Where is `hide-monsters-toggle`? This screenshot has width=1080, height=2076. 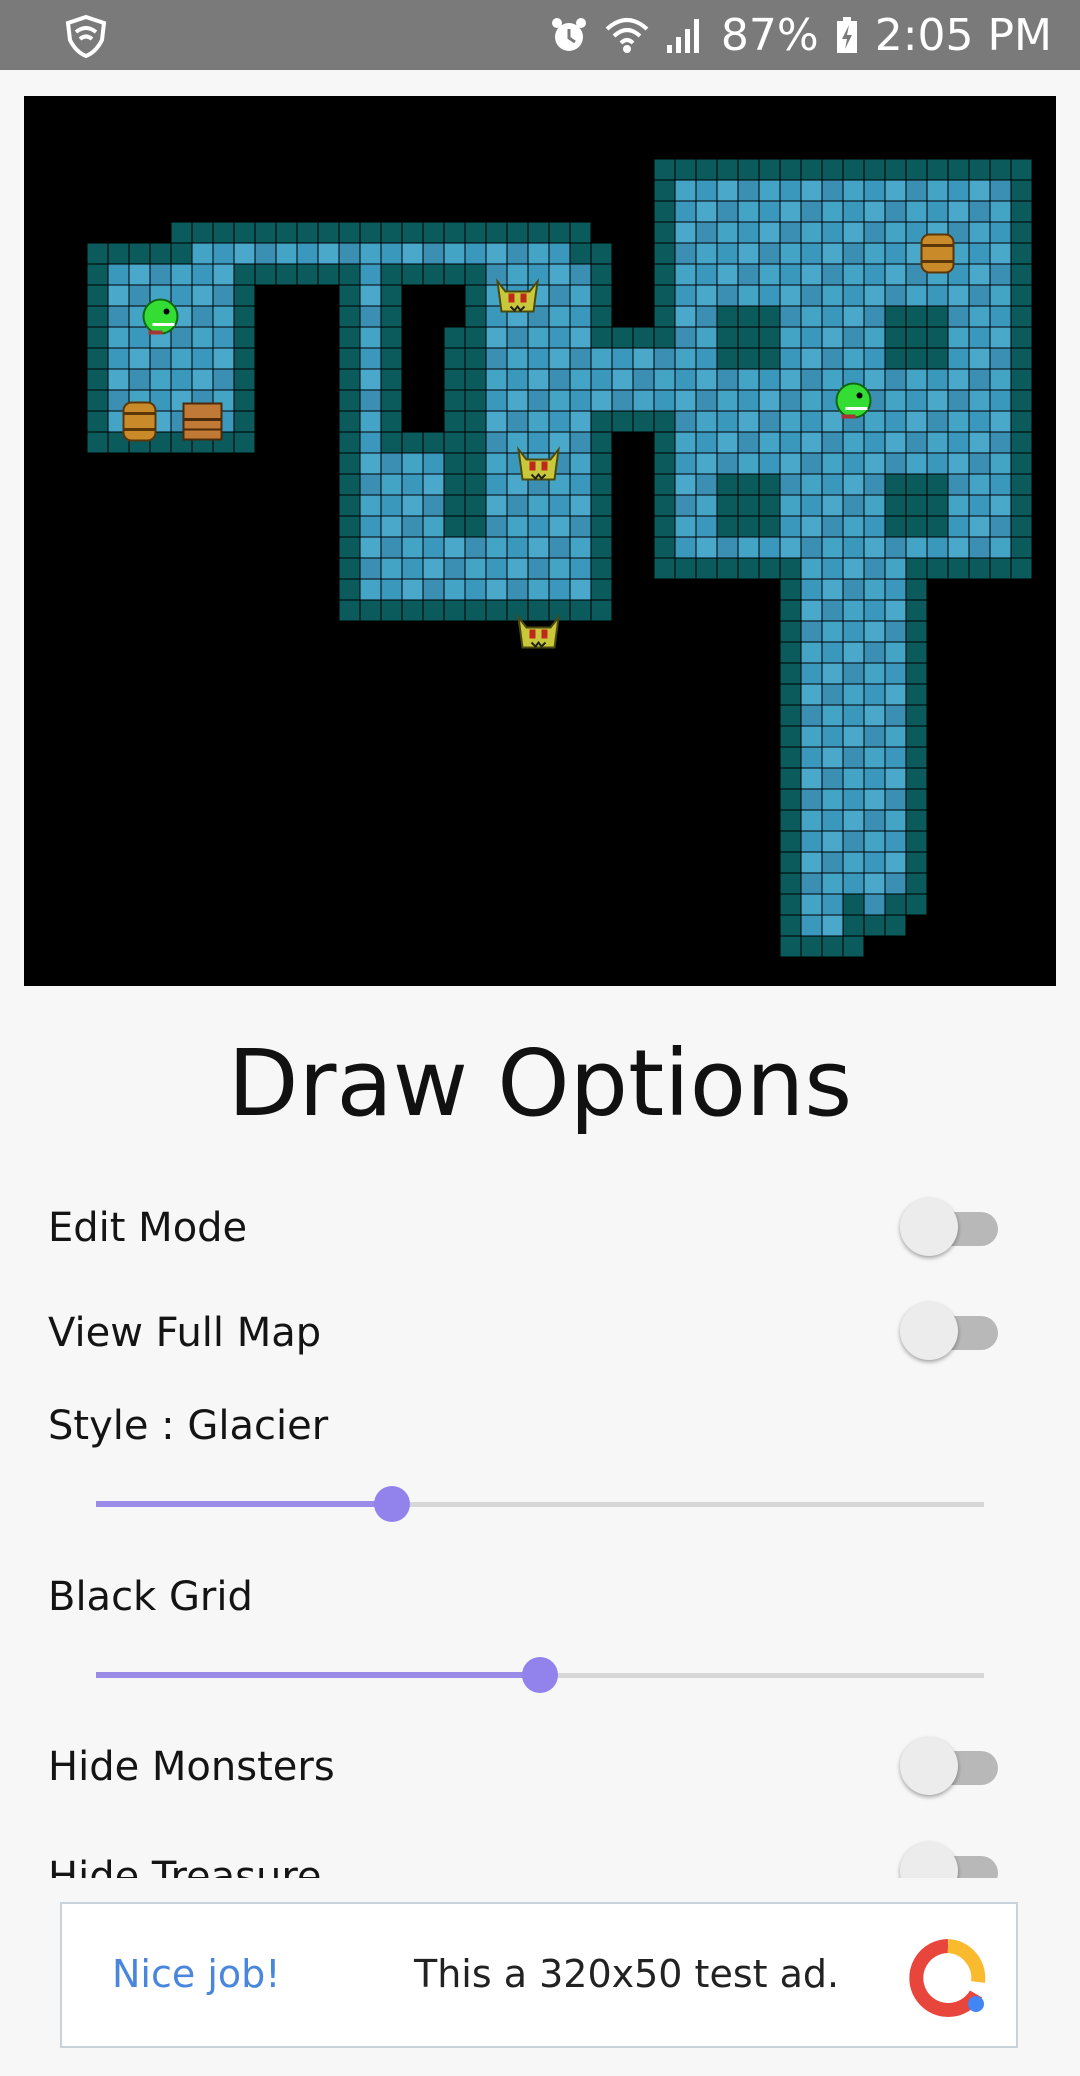
hide-monsters-toggle is located at coordinates (950, 1767).